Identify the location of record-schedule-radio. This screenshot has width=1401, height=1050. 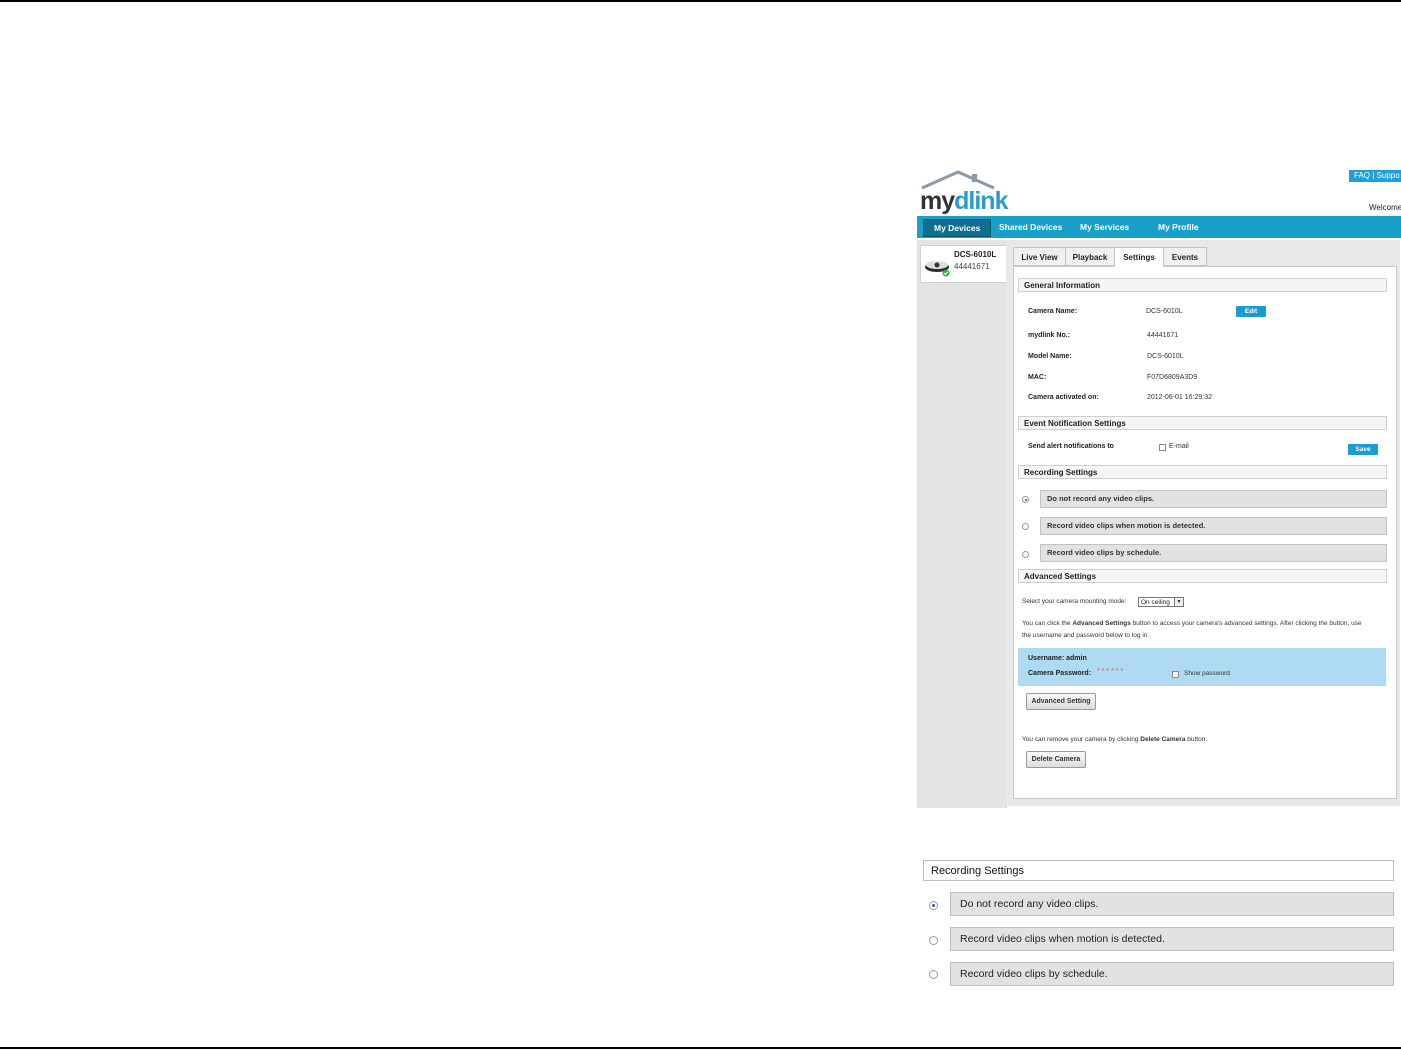
(1025, 554).